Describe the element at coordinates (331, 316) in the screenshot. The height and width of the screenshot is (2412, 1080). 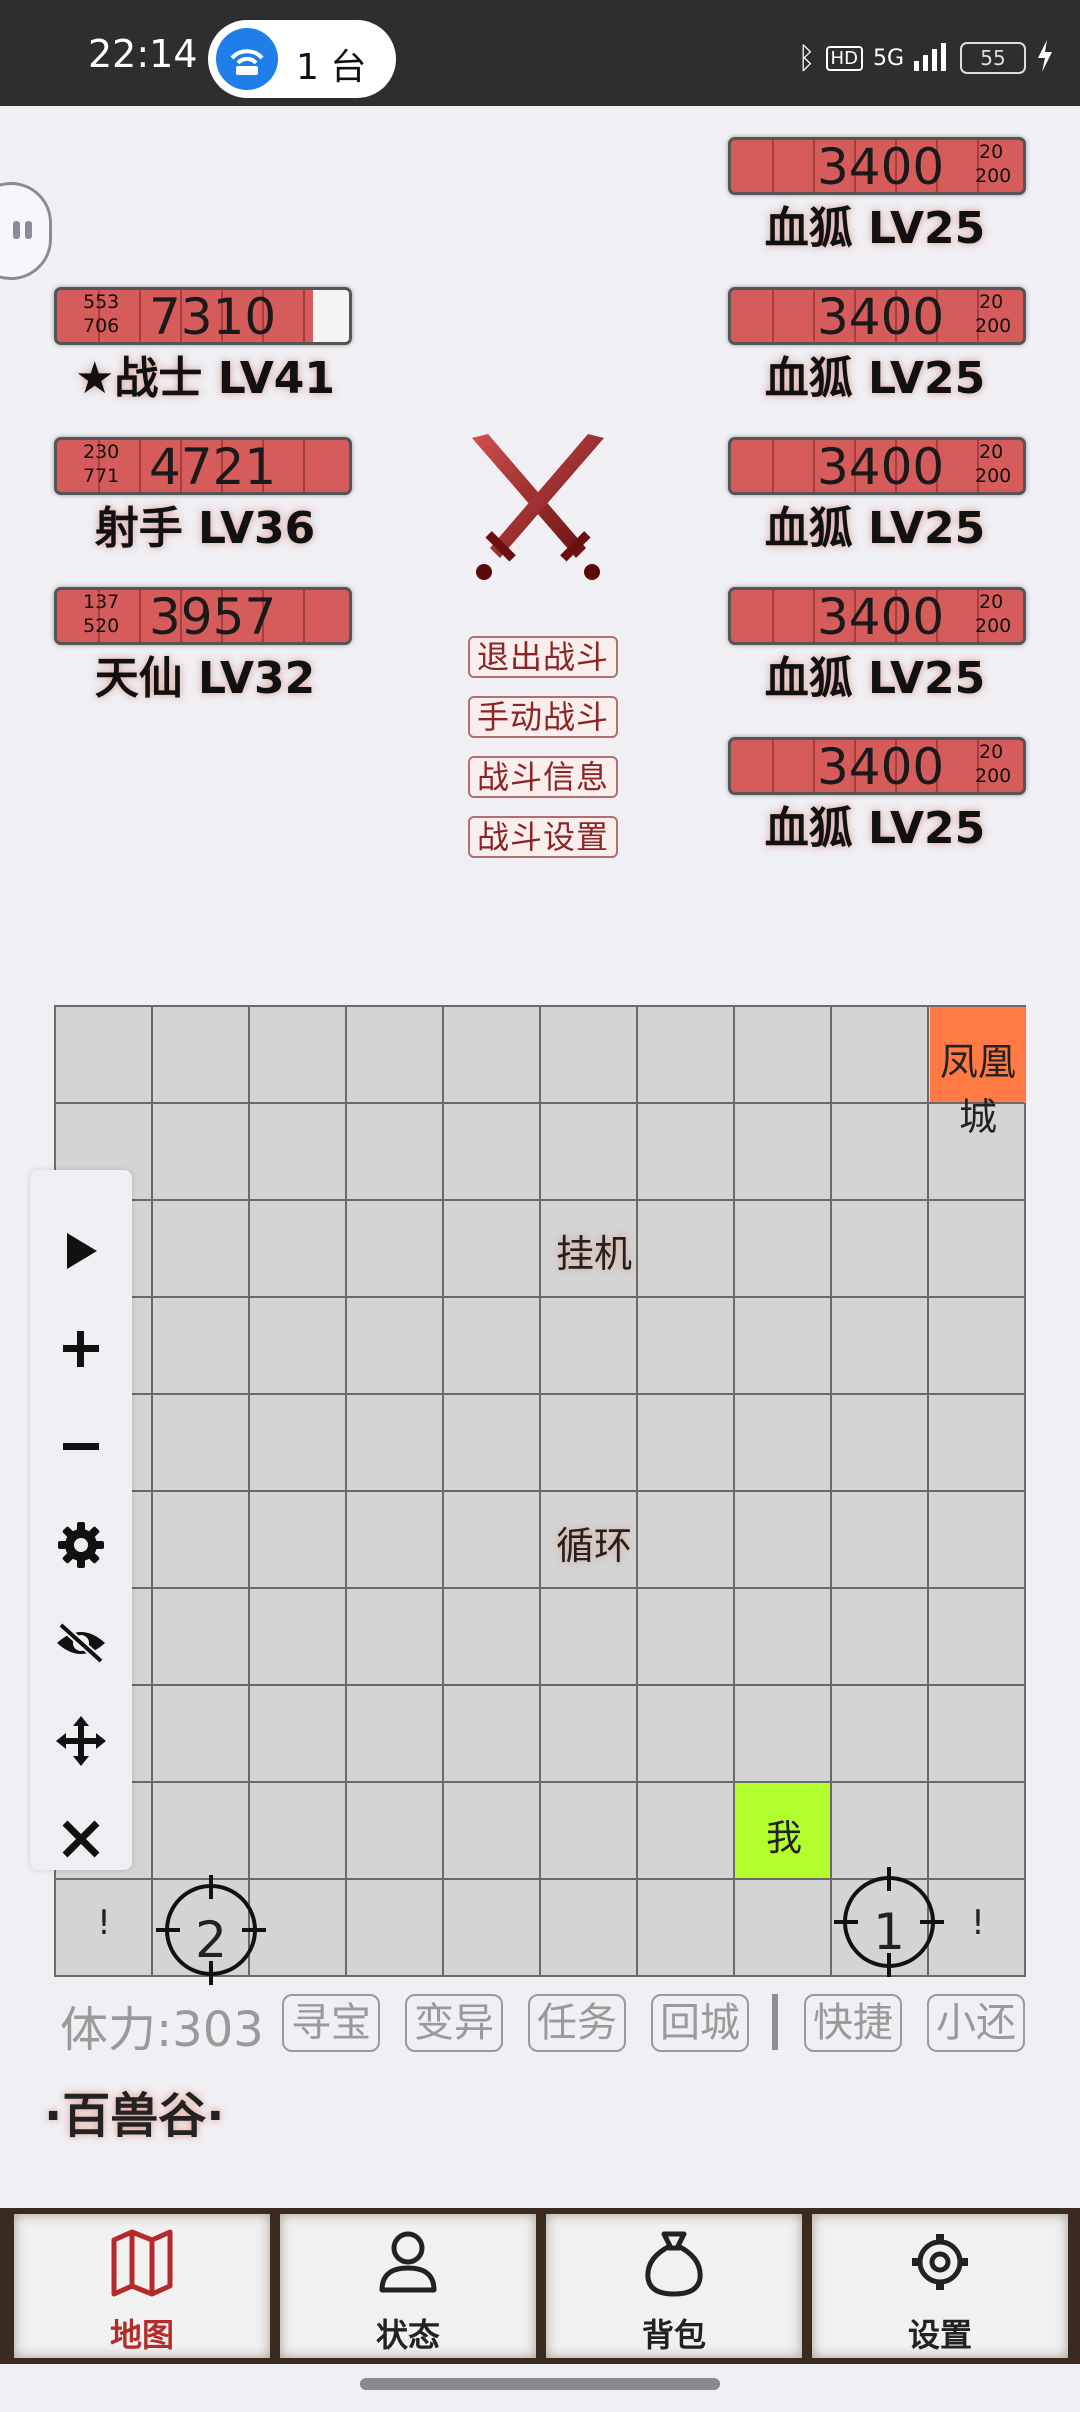
I see `hp-missing` at that location.